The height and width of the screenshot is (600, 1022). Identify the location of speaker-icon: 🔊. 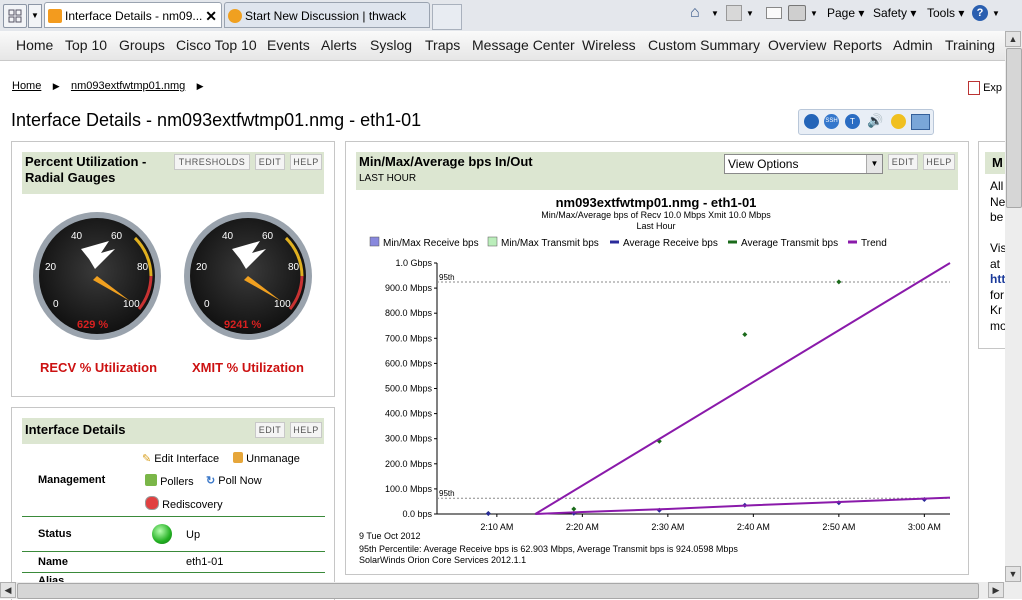
(875, 121).